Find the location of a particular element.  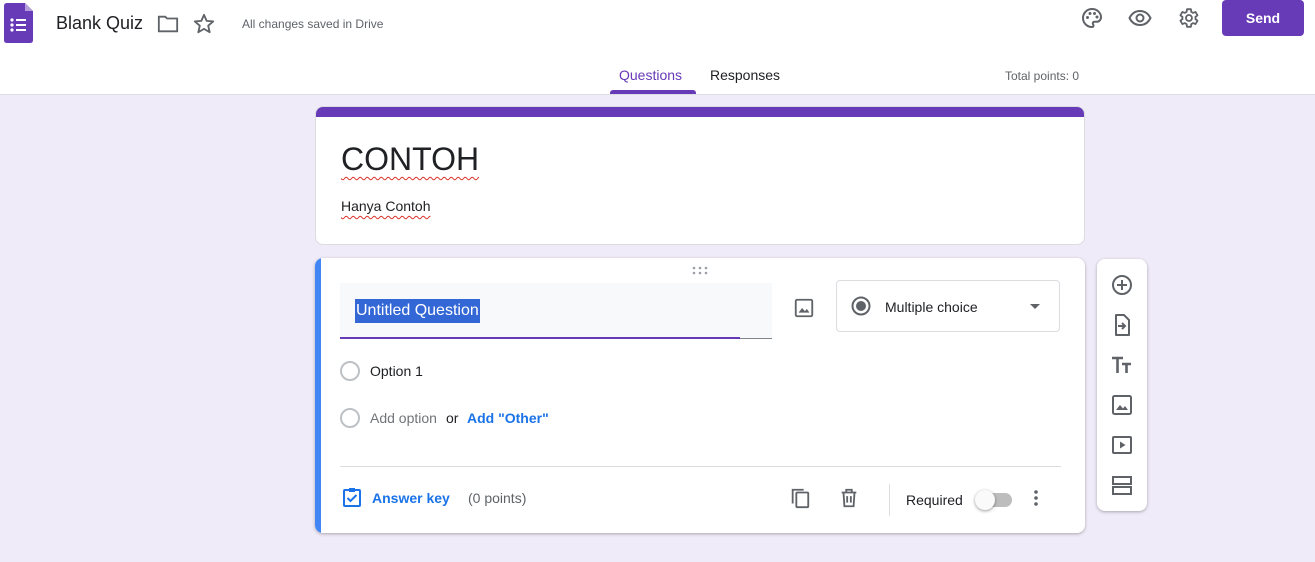

footer-divider is located at coordinates (889, 500).